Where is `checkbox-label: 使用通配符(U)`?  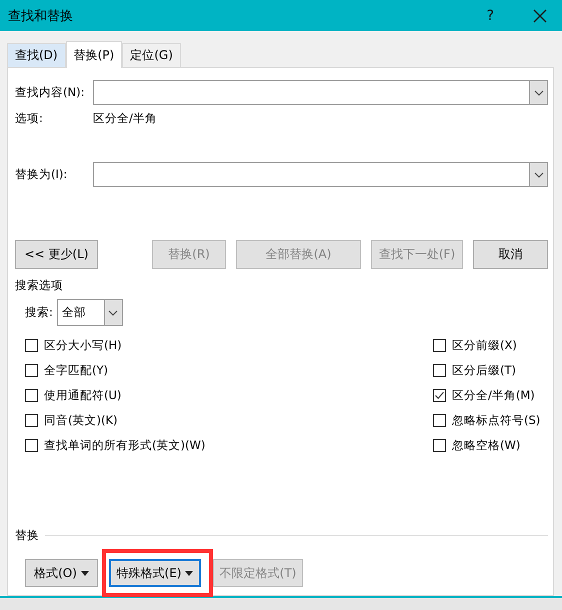
checkbox-label: 使用通配符(U) is located at coordinates (83, 395).